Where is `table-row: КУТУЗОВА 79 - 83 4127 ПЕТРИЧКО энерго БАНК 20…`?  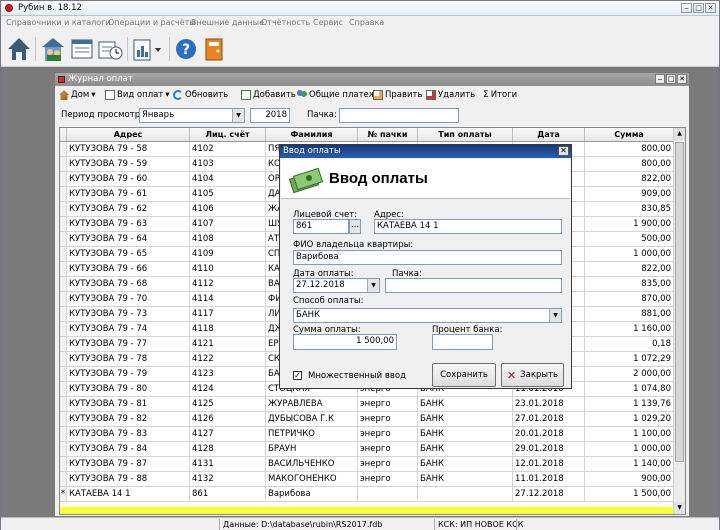
table-row: КУТУЗОВА 79 - 83 4127 ПЕТРИЧКО энерго БАНК 20… is located at coordinates (367, 434).